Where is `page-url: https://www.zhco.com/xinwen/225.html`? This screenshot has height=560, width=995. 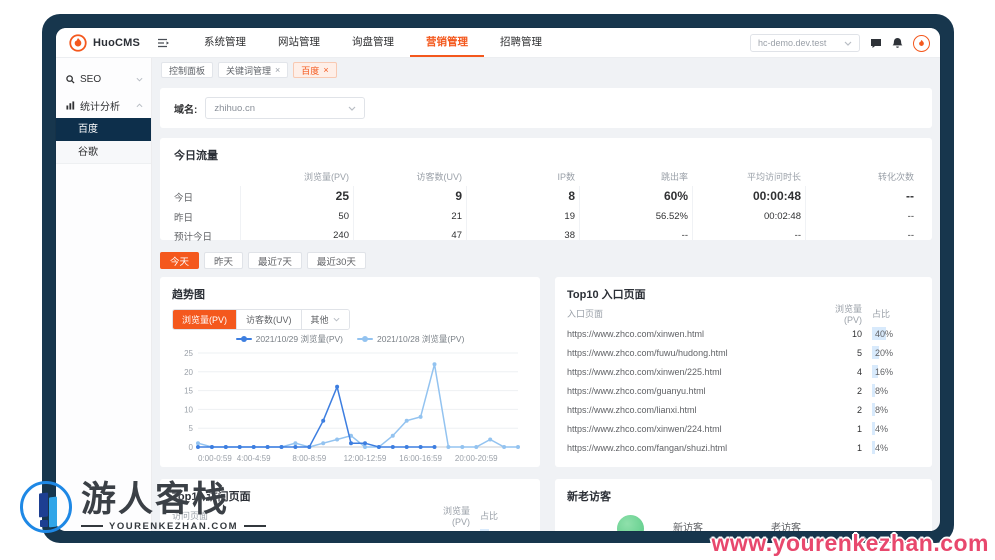
page-url: https://www.zhco.com/xinwen/225.html is located at coordinates (693, 372).